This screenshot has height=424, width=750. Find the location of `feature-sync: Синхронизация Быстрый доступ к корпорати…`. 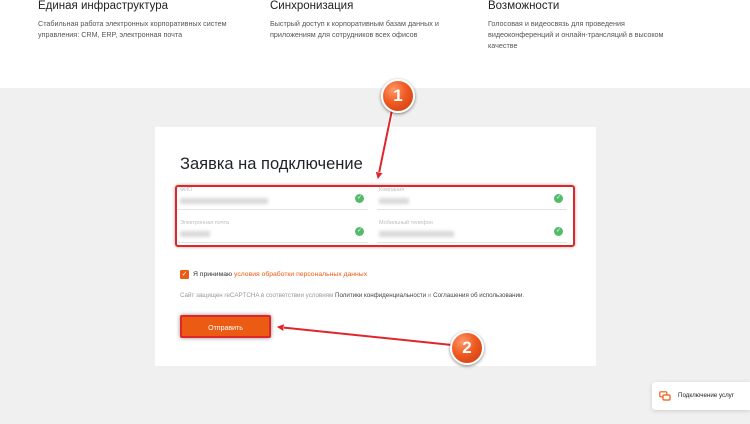

feature-sync: Синхронизация Быстрый доступ к корпорати… is located at coordinates (377, 20).